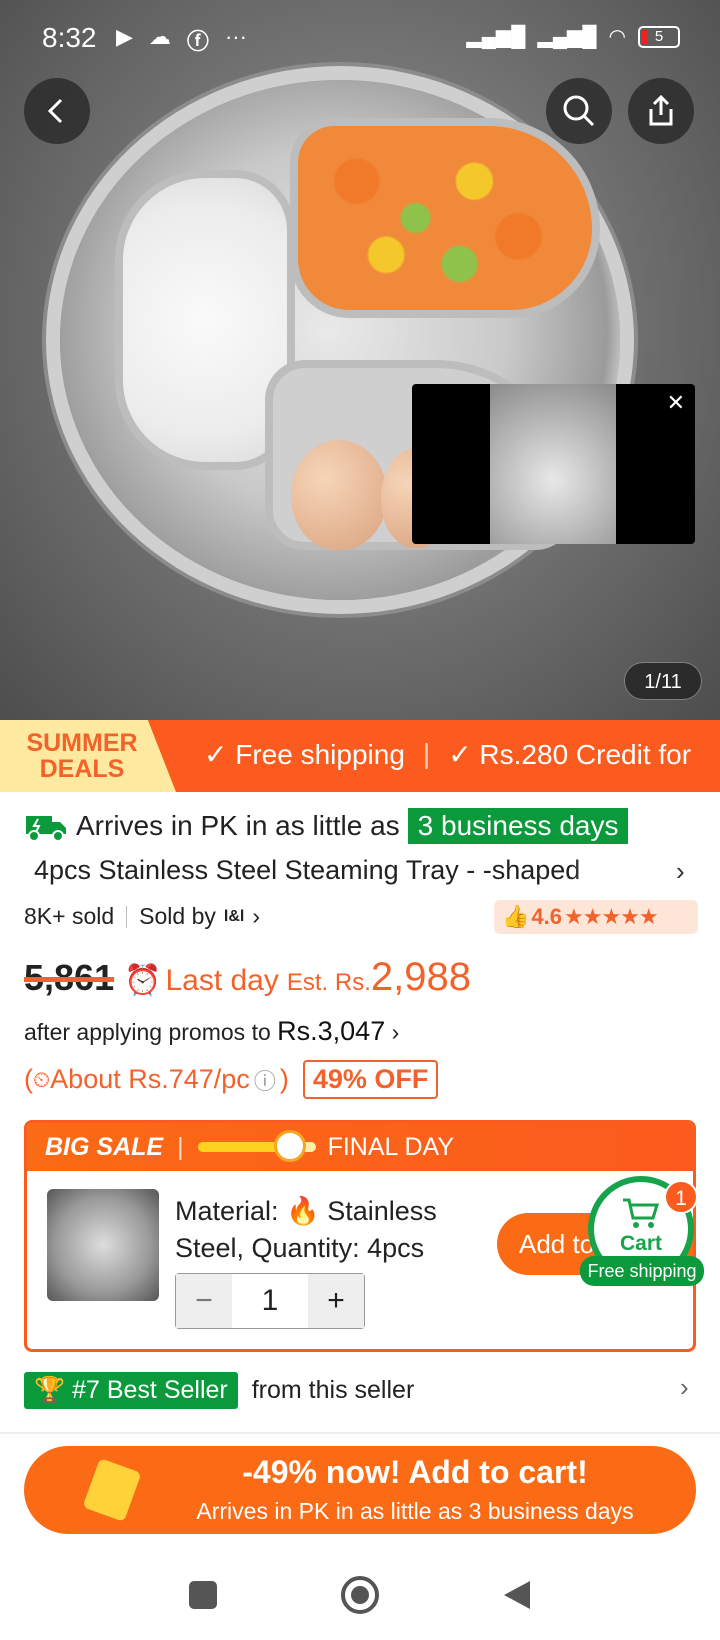 The height and width of the screenshot is (1640, 720). I want to click on free-shipping-badge: Free shipping, so click(642, 1271).